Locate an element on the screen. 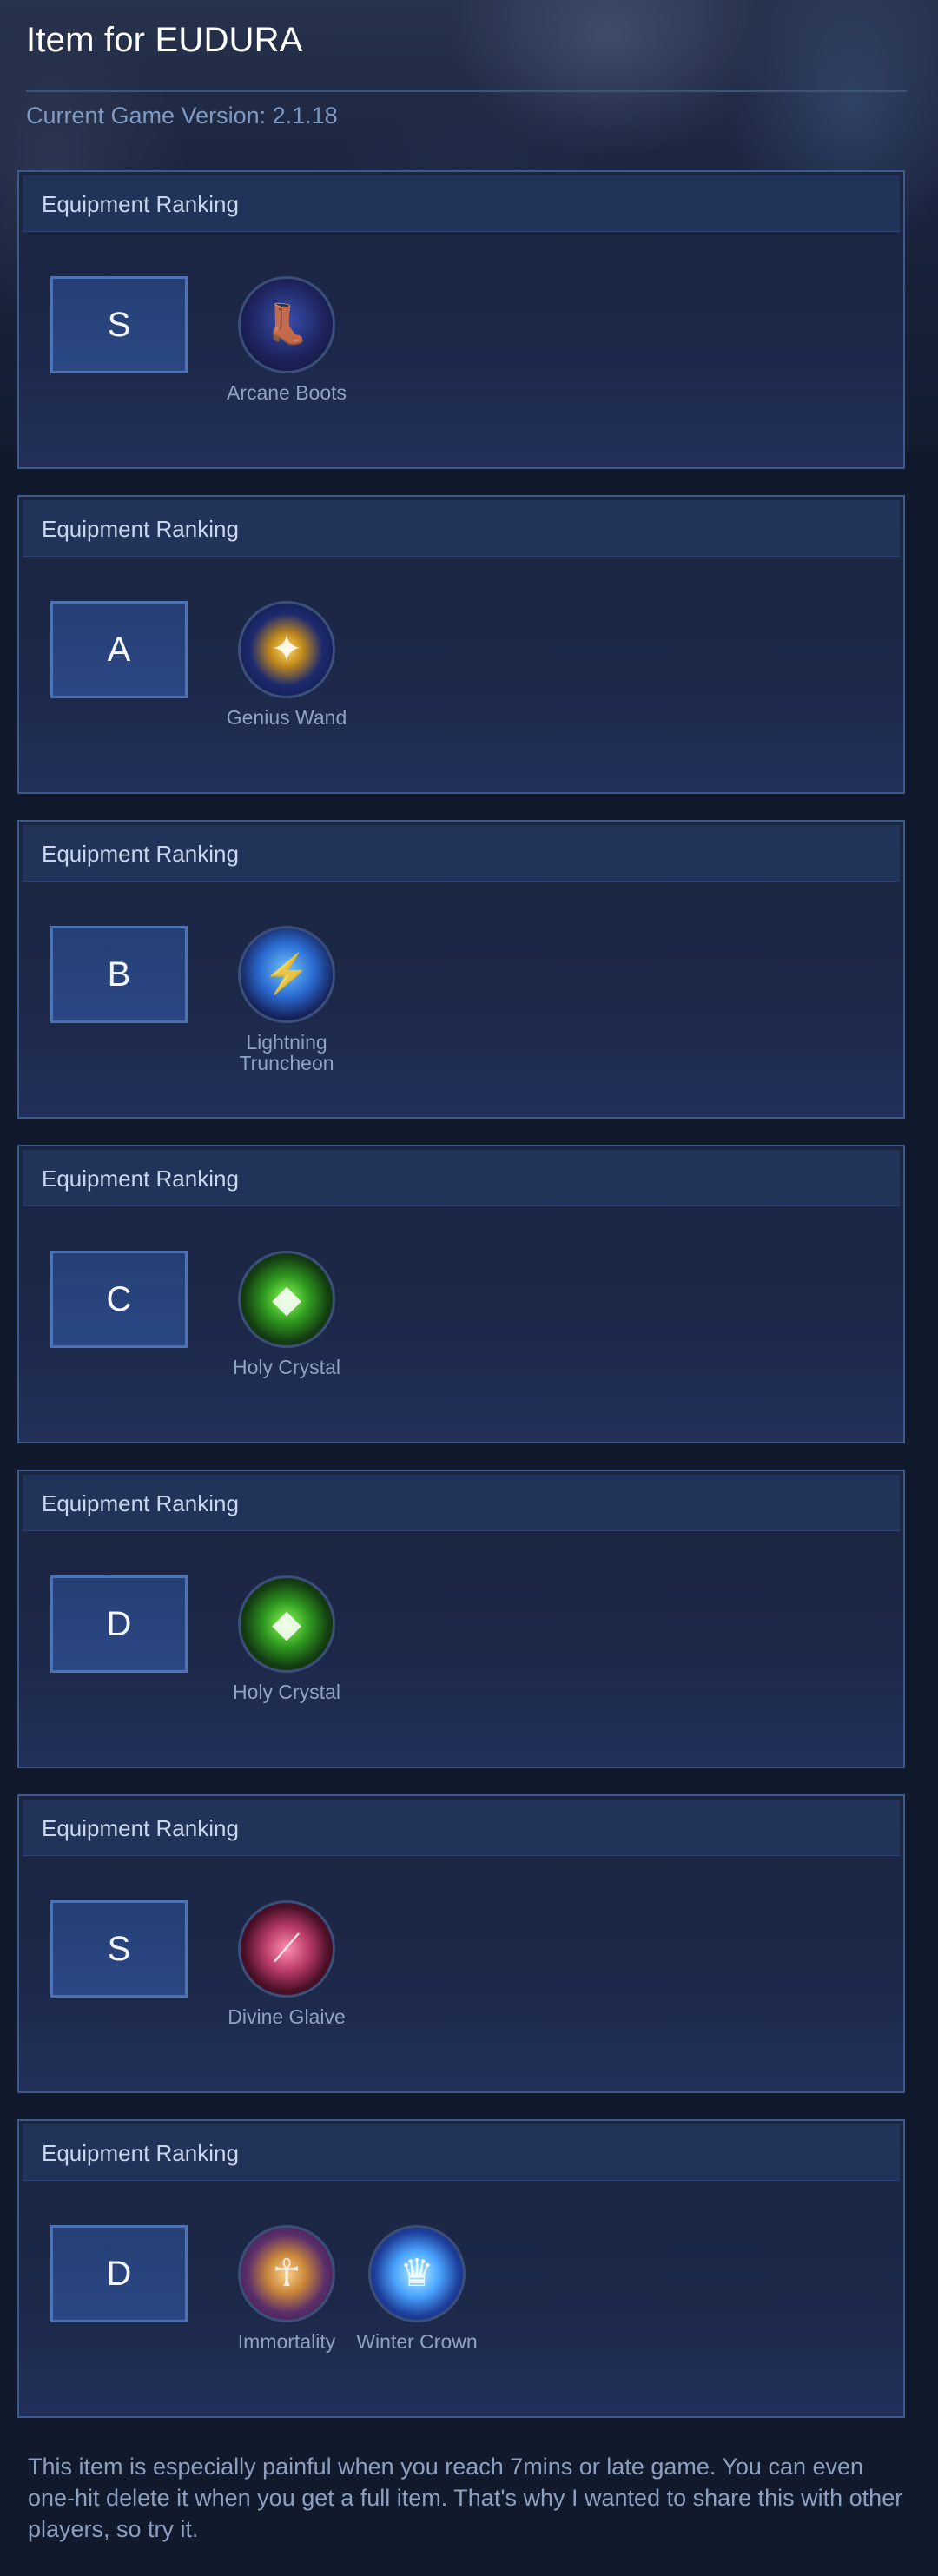 The image size is (938, 2576). item-name: Lightning Truncheon is located at coordinates (286, 1052).